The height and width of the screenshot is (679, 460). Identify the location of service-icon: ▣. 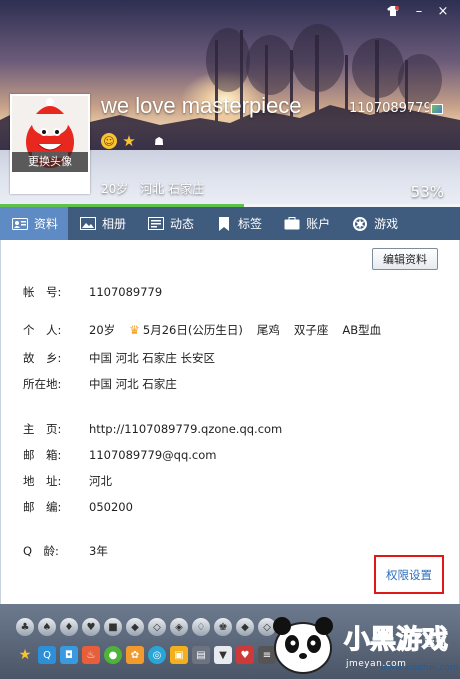
(179, 655).